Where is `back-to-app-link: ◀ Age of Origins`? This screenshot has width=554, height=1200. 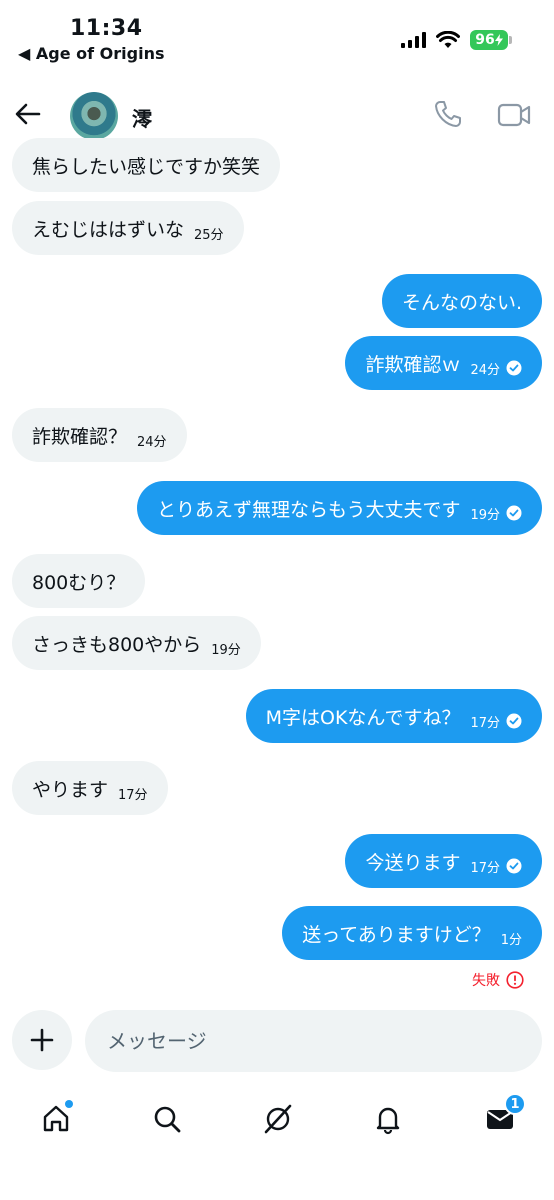
back-to-app-link: ◀ Age of Origins is located at coordinates (91, 53).